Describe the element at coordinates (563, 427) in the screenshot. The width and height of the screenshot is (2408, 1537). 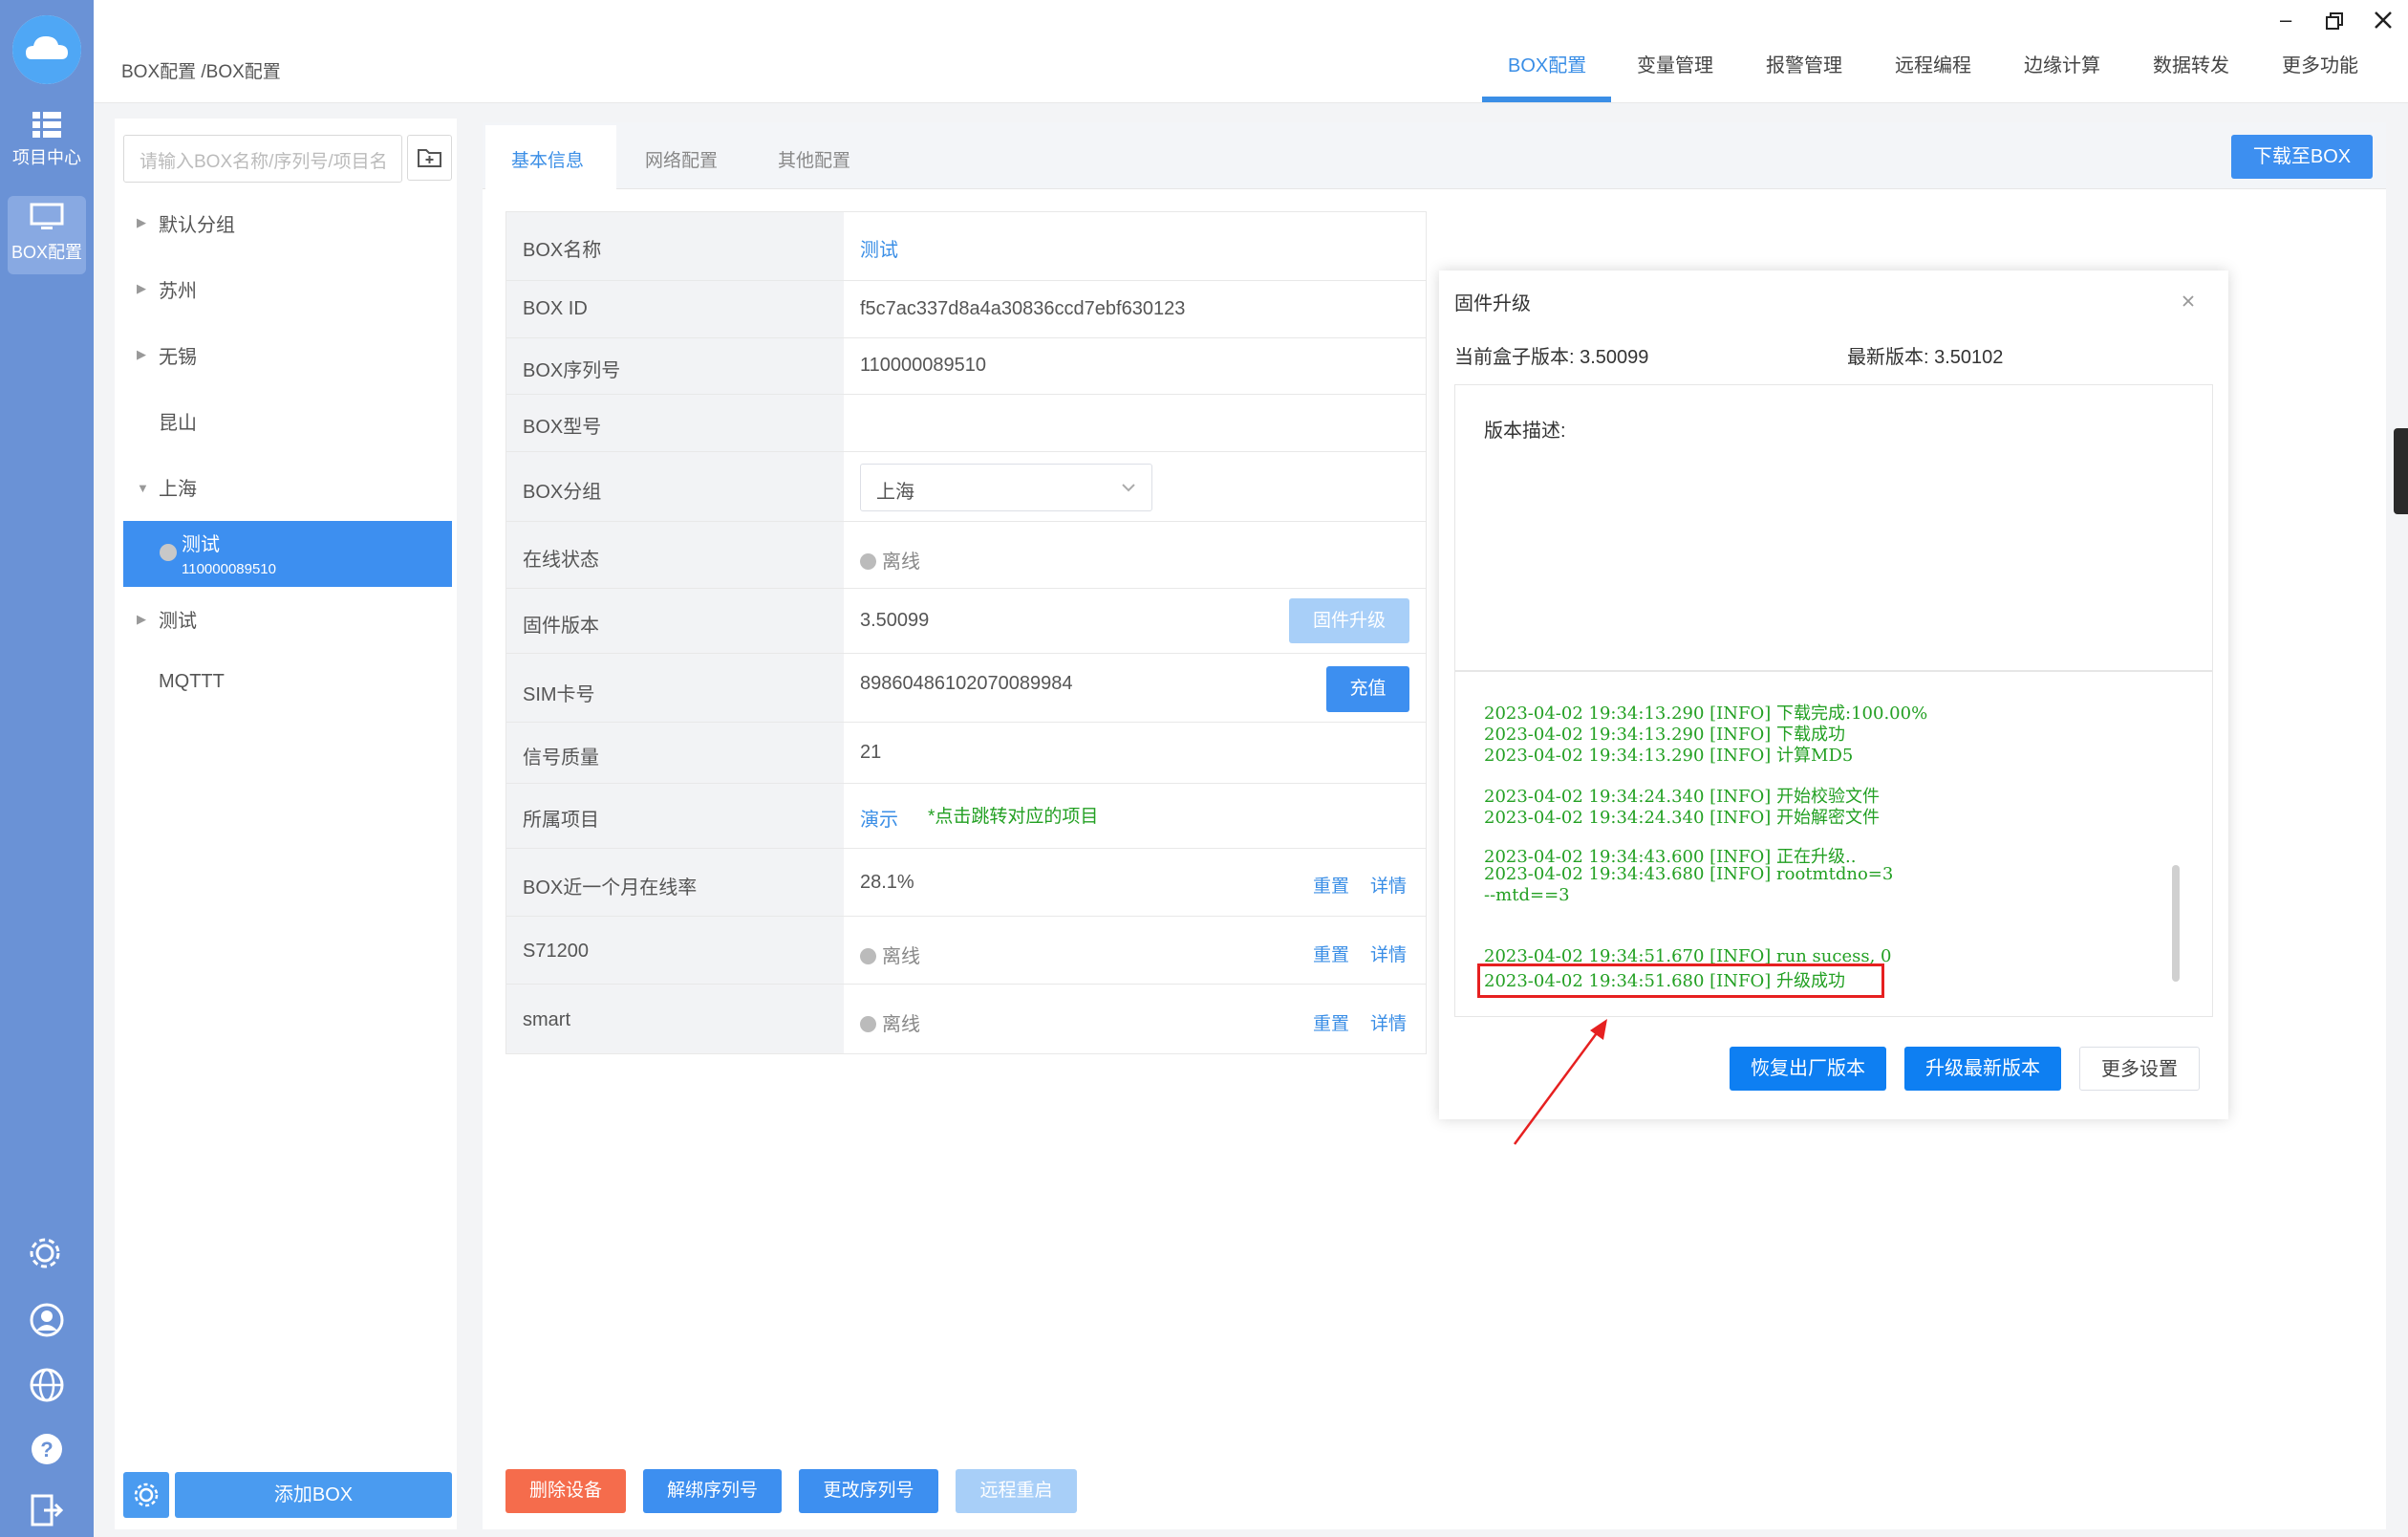
I see `label-model: BOX型号` at that location.